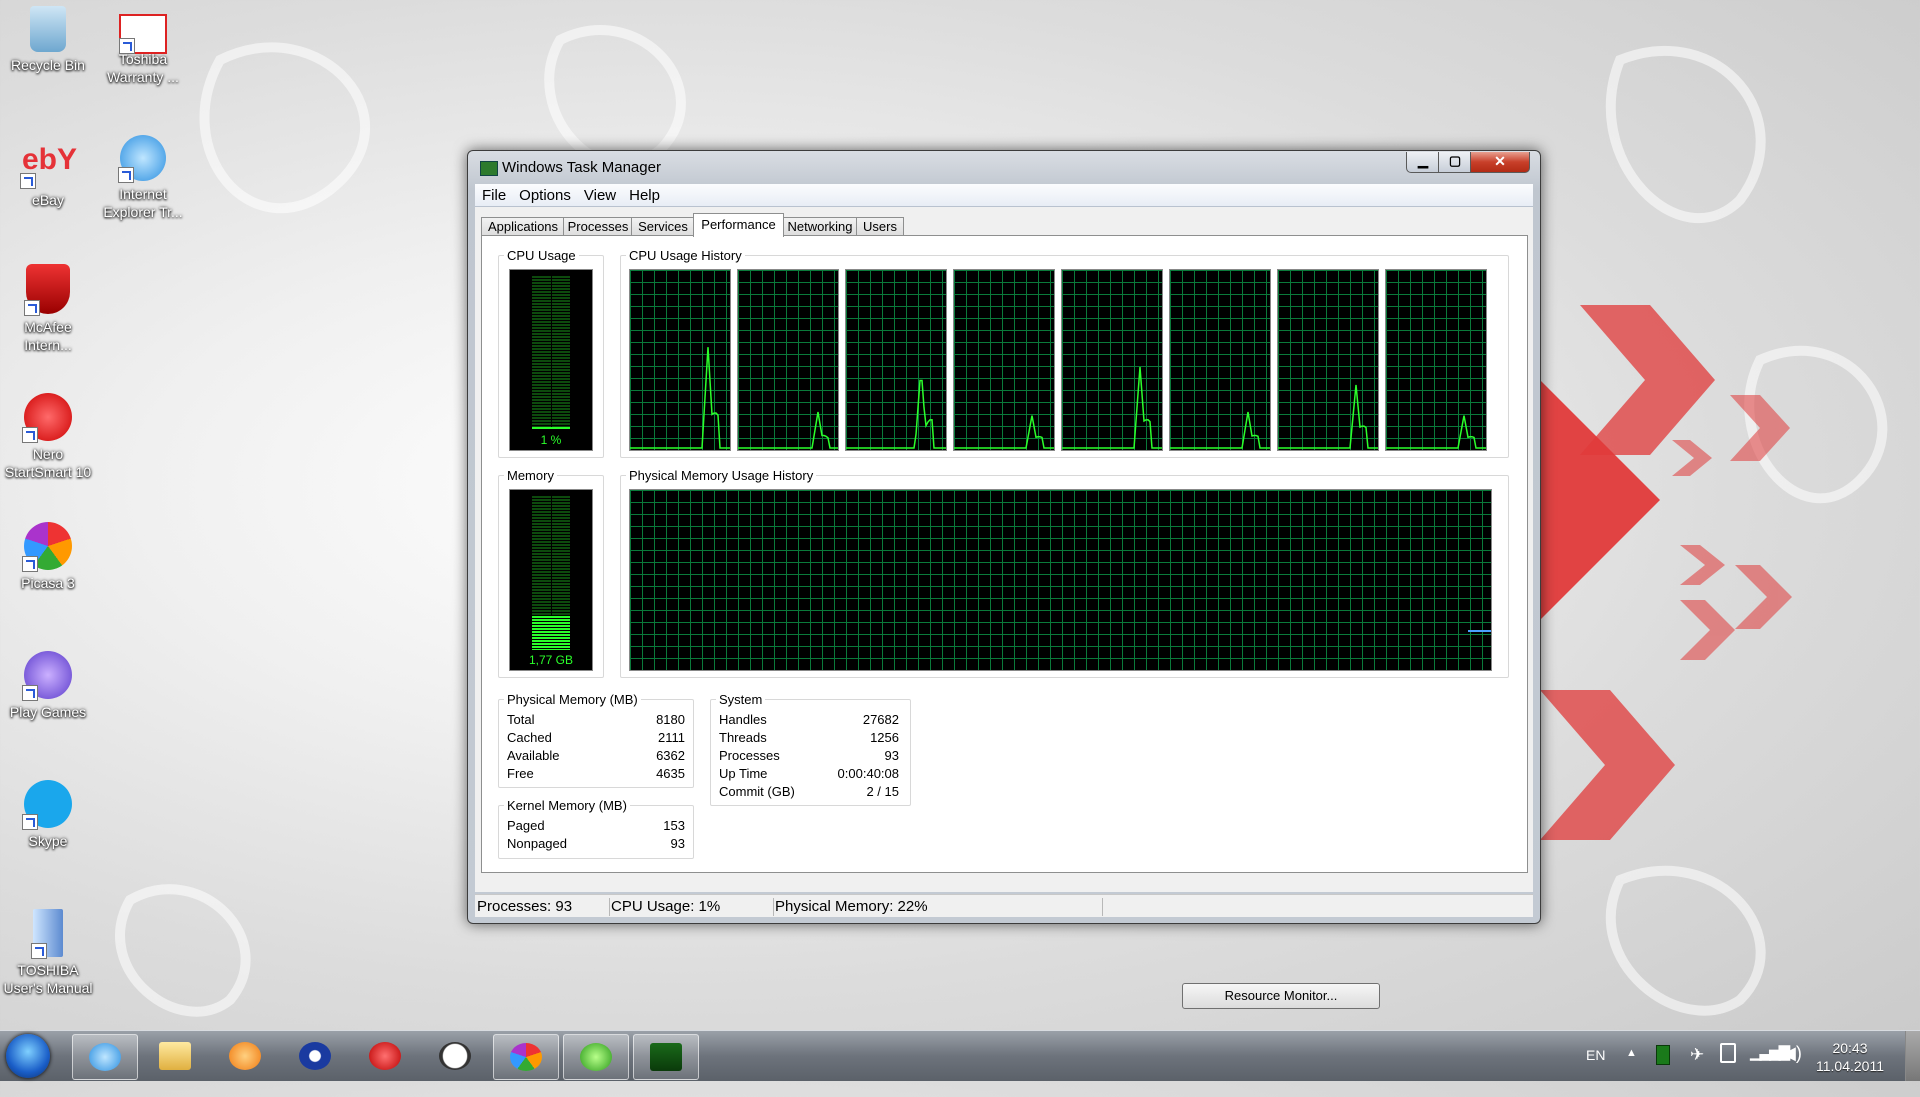 This screenshot has height=1097, width=1920. I want to click on taskbar-item-task-manager, so click(666, 1057).